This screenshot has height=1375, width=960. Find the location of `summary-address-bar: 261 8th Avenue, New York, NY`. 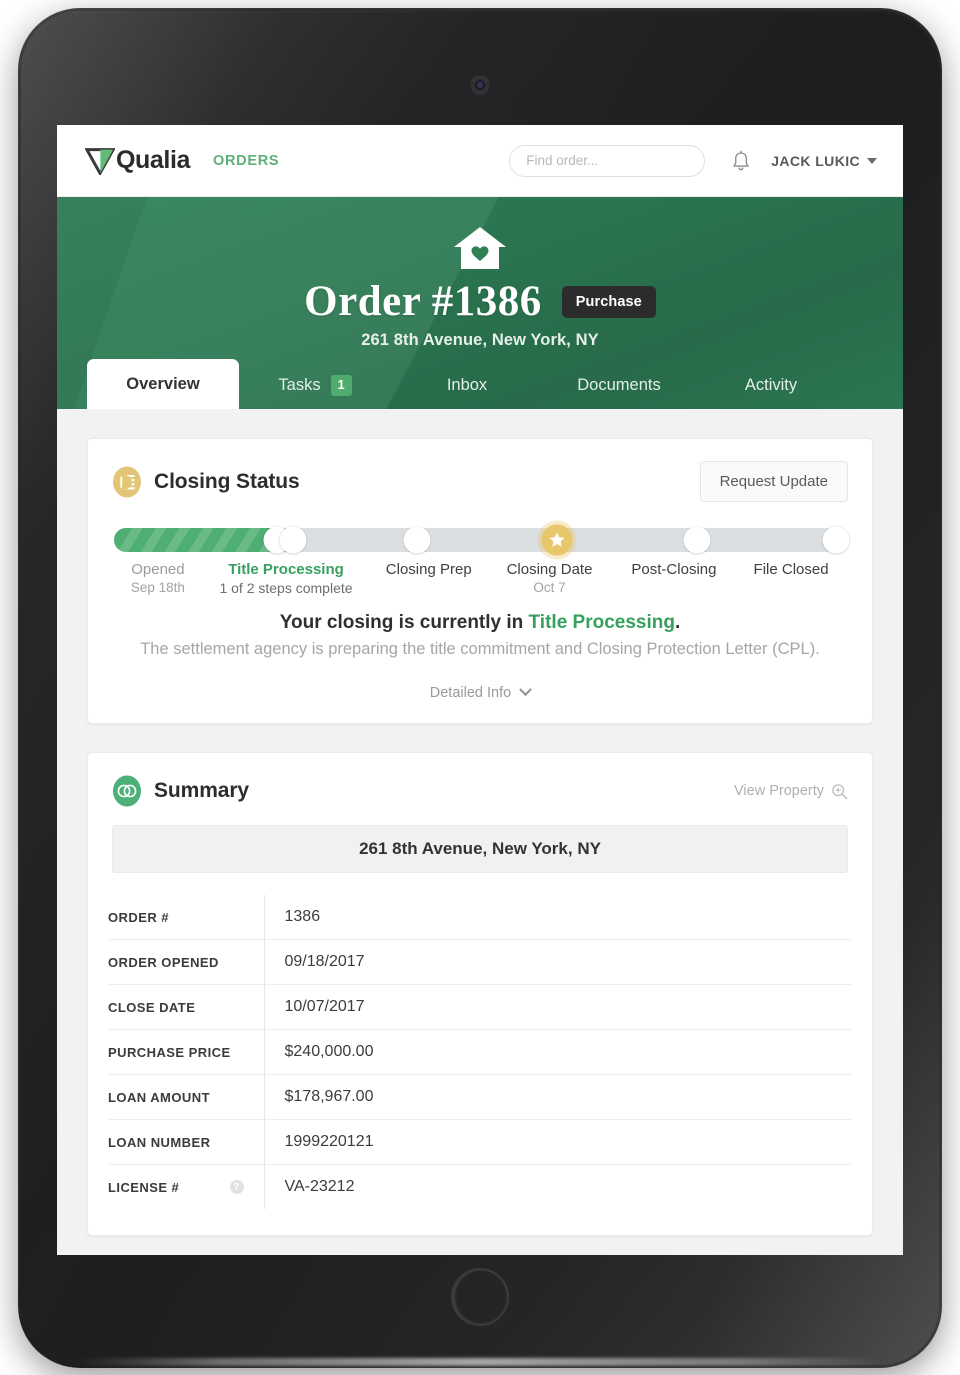

summary-address-bar: 261 8th Avenue, New York, NY is located at coordinates (480, 849).